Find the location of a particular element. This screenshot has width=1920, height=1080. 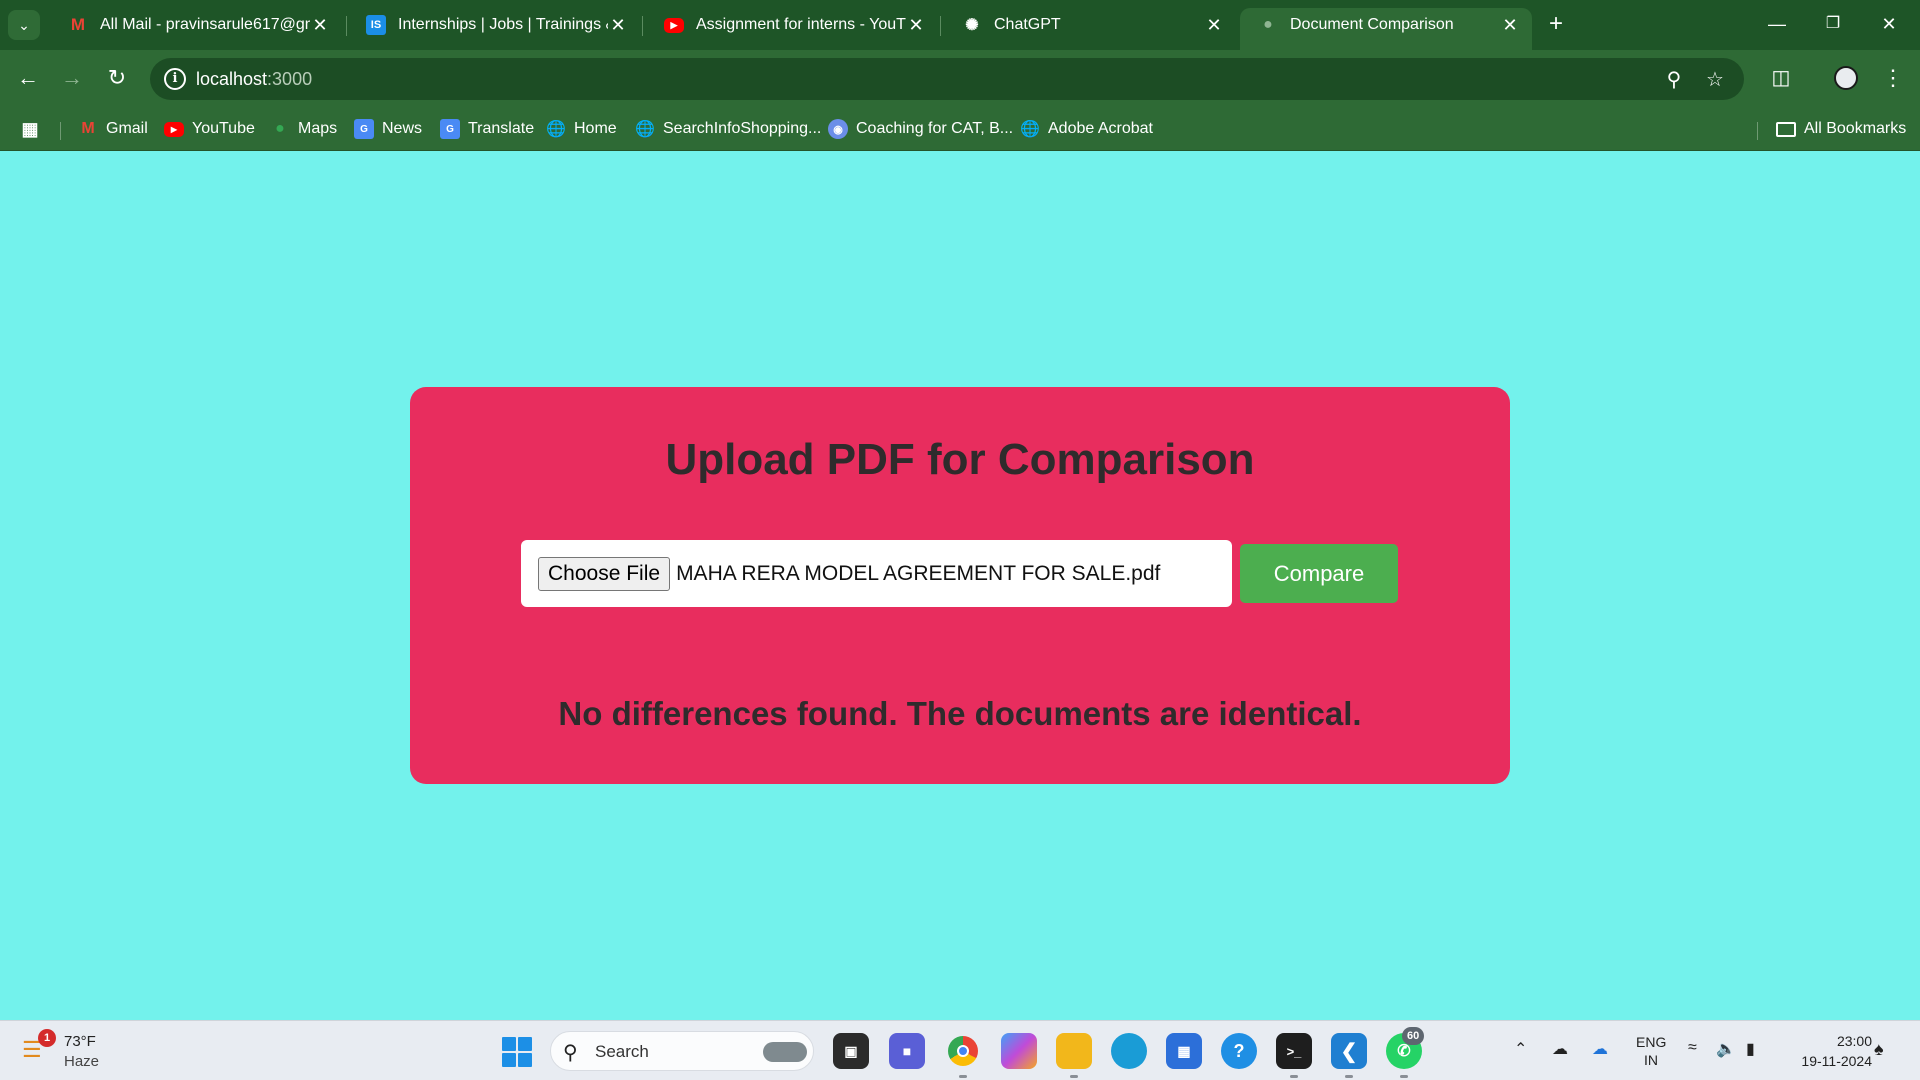

new-tab-button: + is located at coordinates (1556, 25).